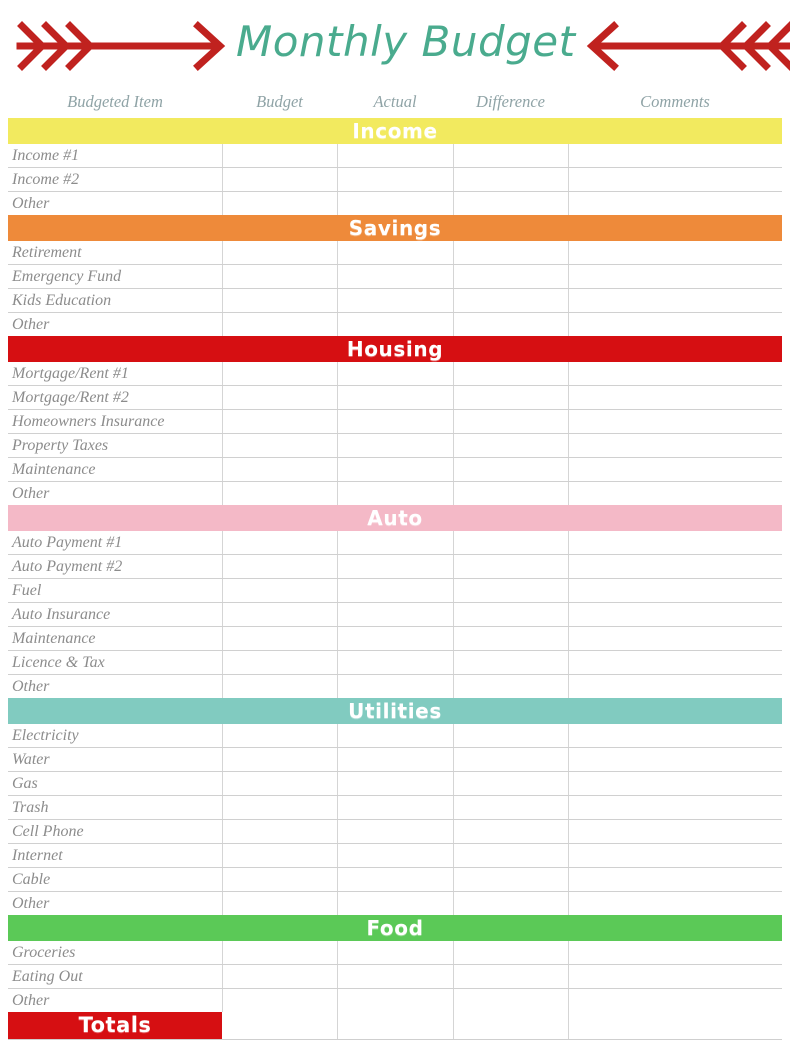 Image resolution: width=790 pixels, height=1040 pixels. What do you see at coordinates (395, 374) in the screenshot?
I see `table-row: Mortgage/Rent #1` at bounding box center [395, 374].